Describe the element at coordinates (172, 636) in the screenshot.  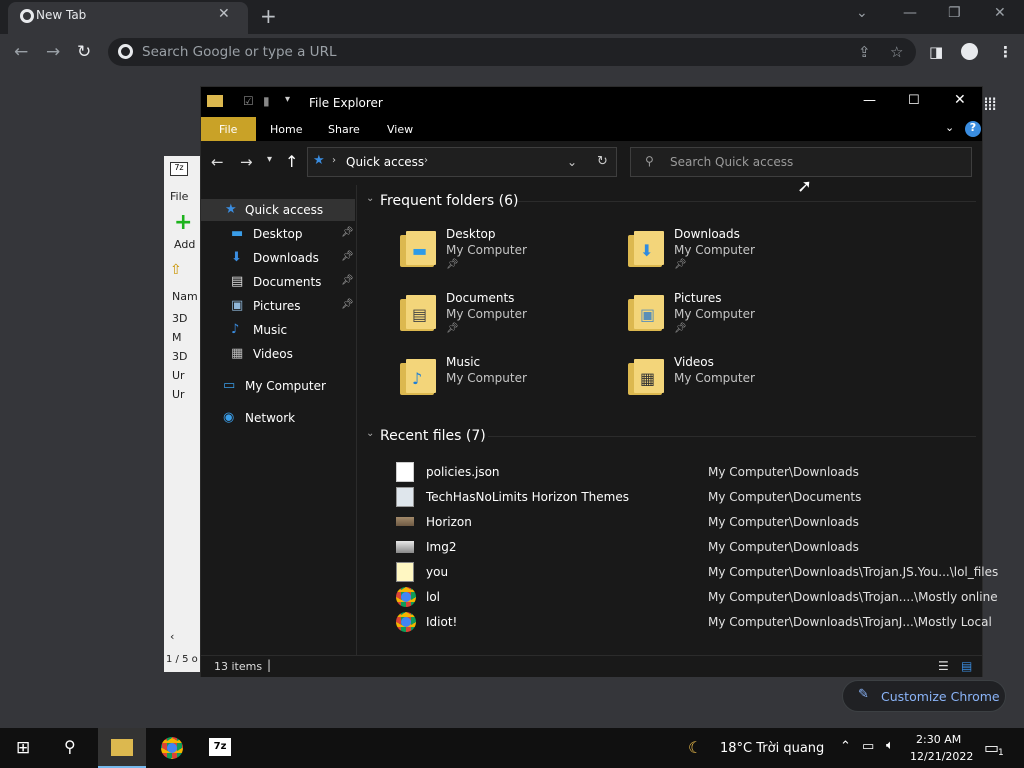
I see `scroll-left-icon: ‹` at that location.